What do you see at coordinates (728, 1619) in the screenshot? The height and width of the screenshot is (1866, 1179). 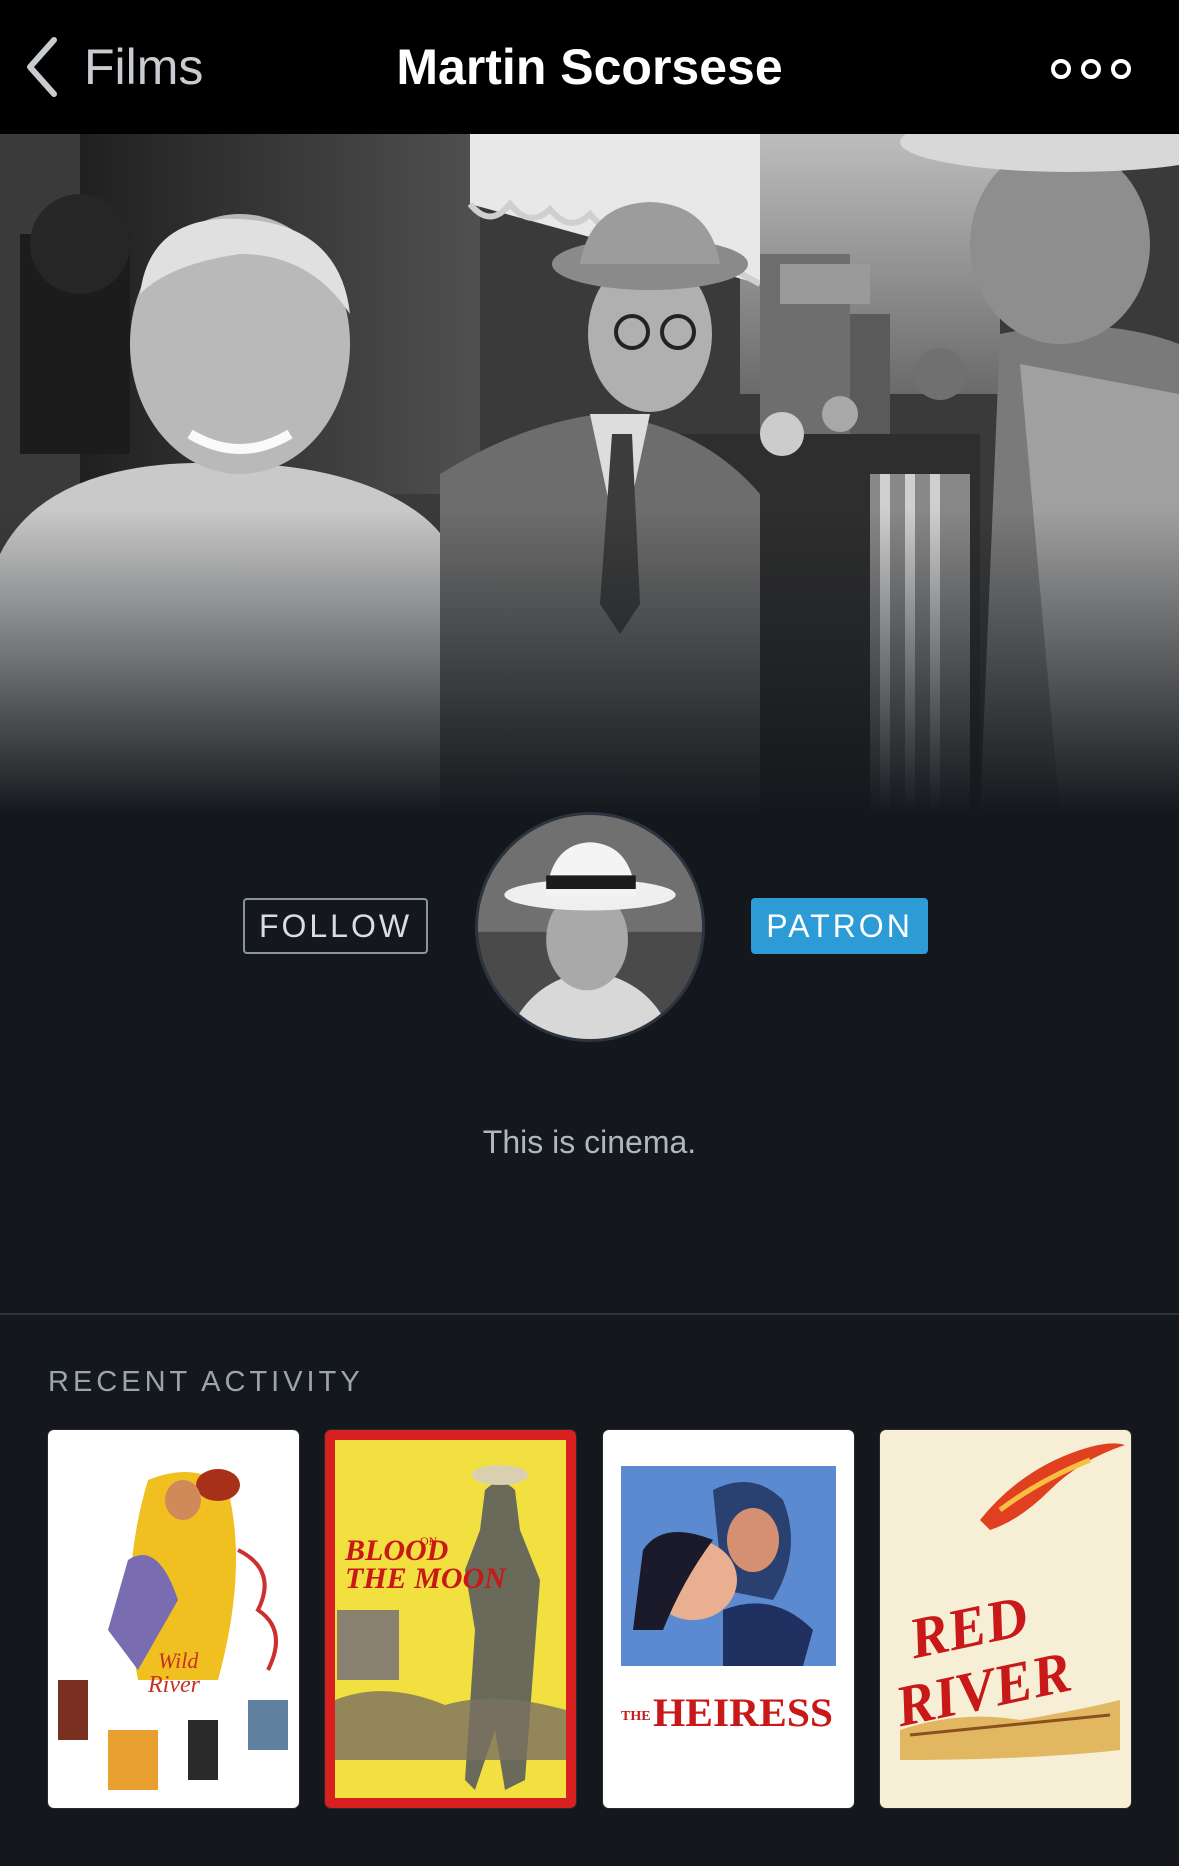 I see `poster-the-heiress: THE HEIRESS` at bounding box center [728, 1619].